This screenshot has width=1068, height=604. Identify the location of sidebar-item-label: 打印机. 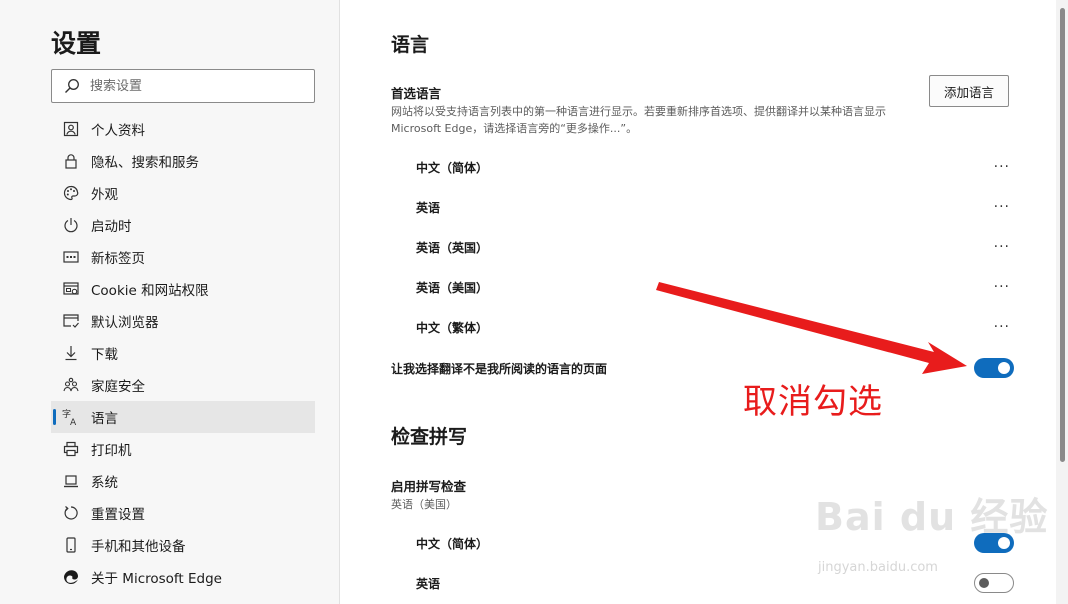
(111, 451).